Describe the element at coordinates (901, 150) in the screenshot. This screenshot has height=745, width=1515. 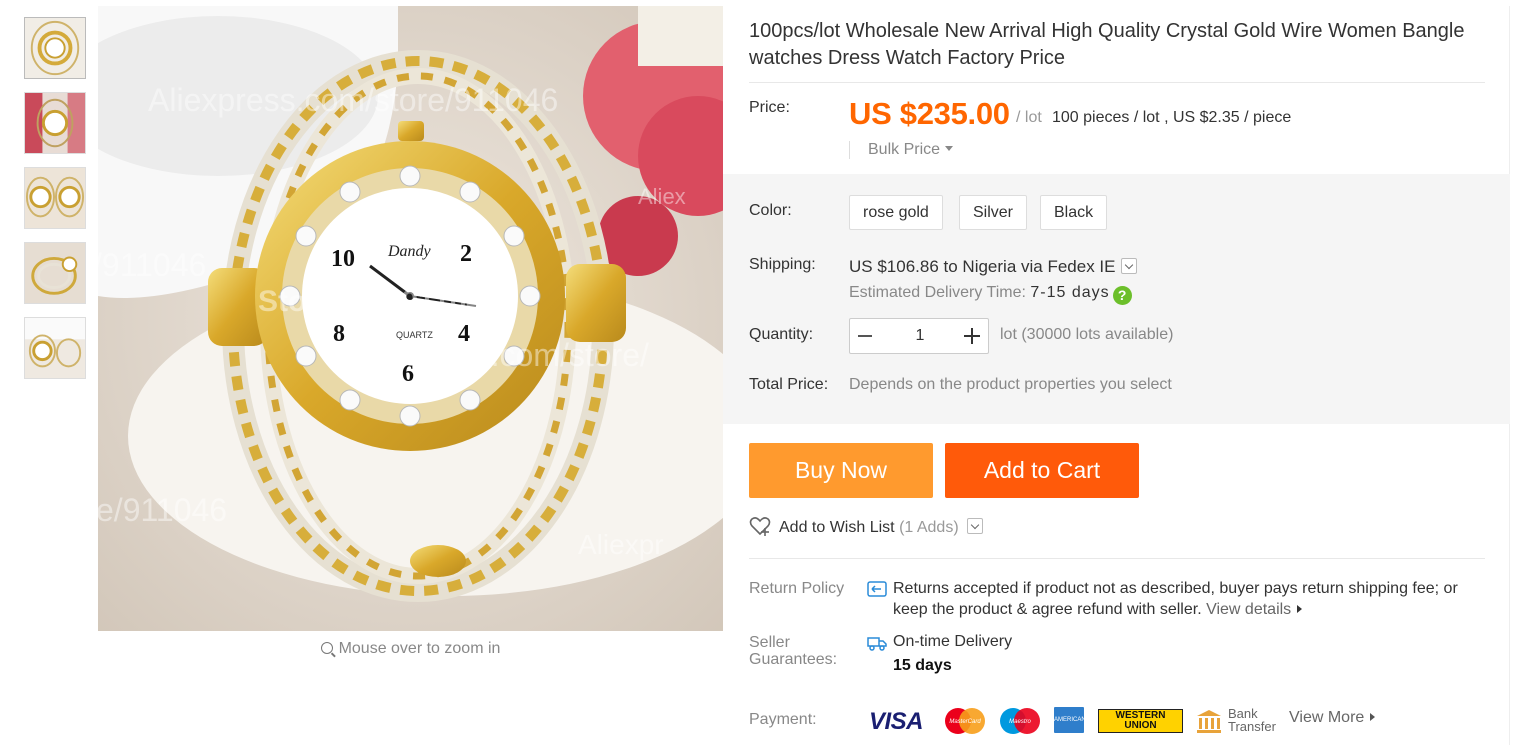
I see `bulk-price-dropdown: Bulk Price` at that location.